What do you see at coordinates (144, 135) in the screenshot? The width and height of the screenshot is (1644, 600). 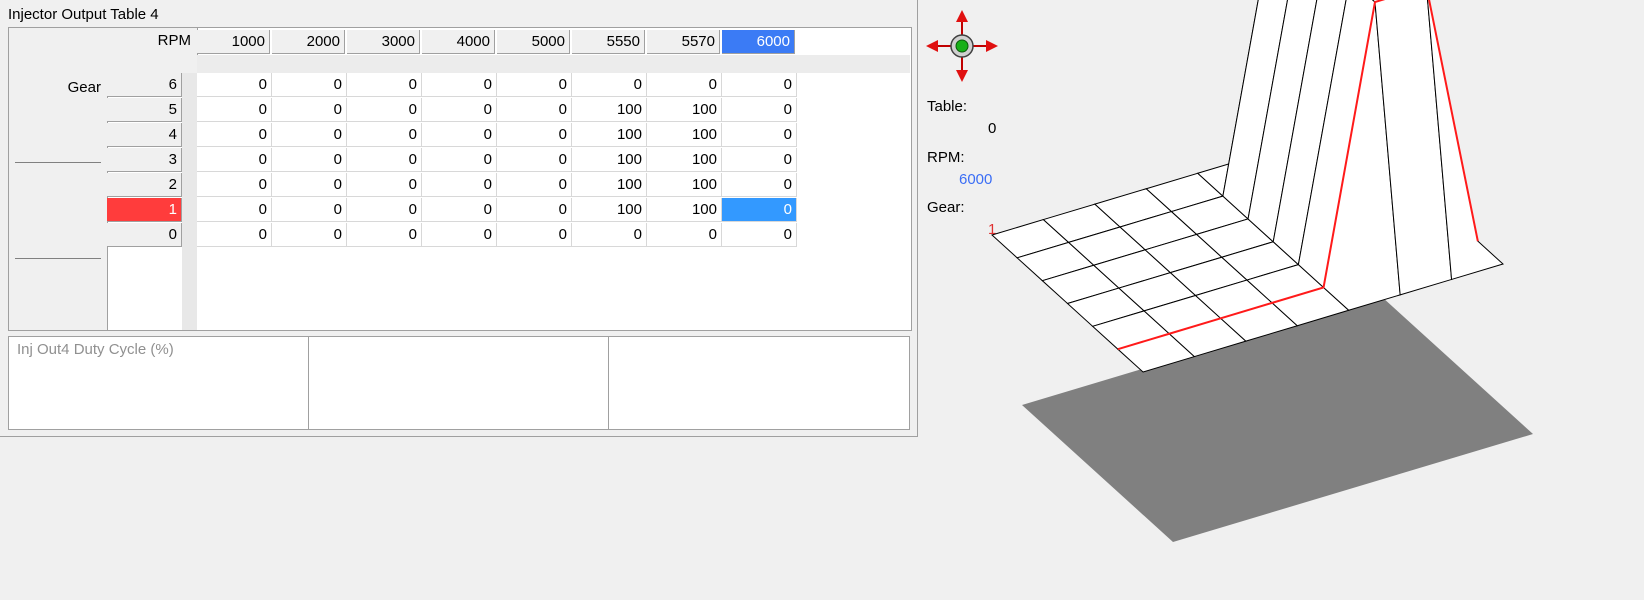 I see `gear-row-header: 4` at bounding box center [144, 135].